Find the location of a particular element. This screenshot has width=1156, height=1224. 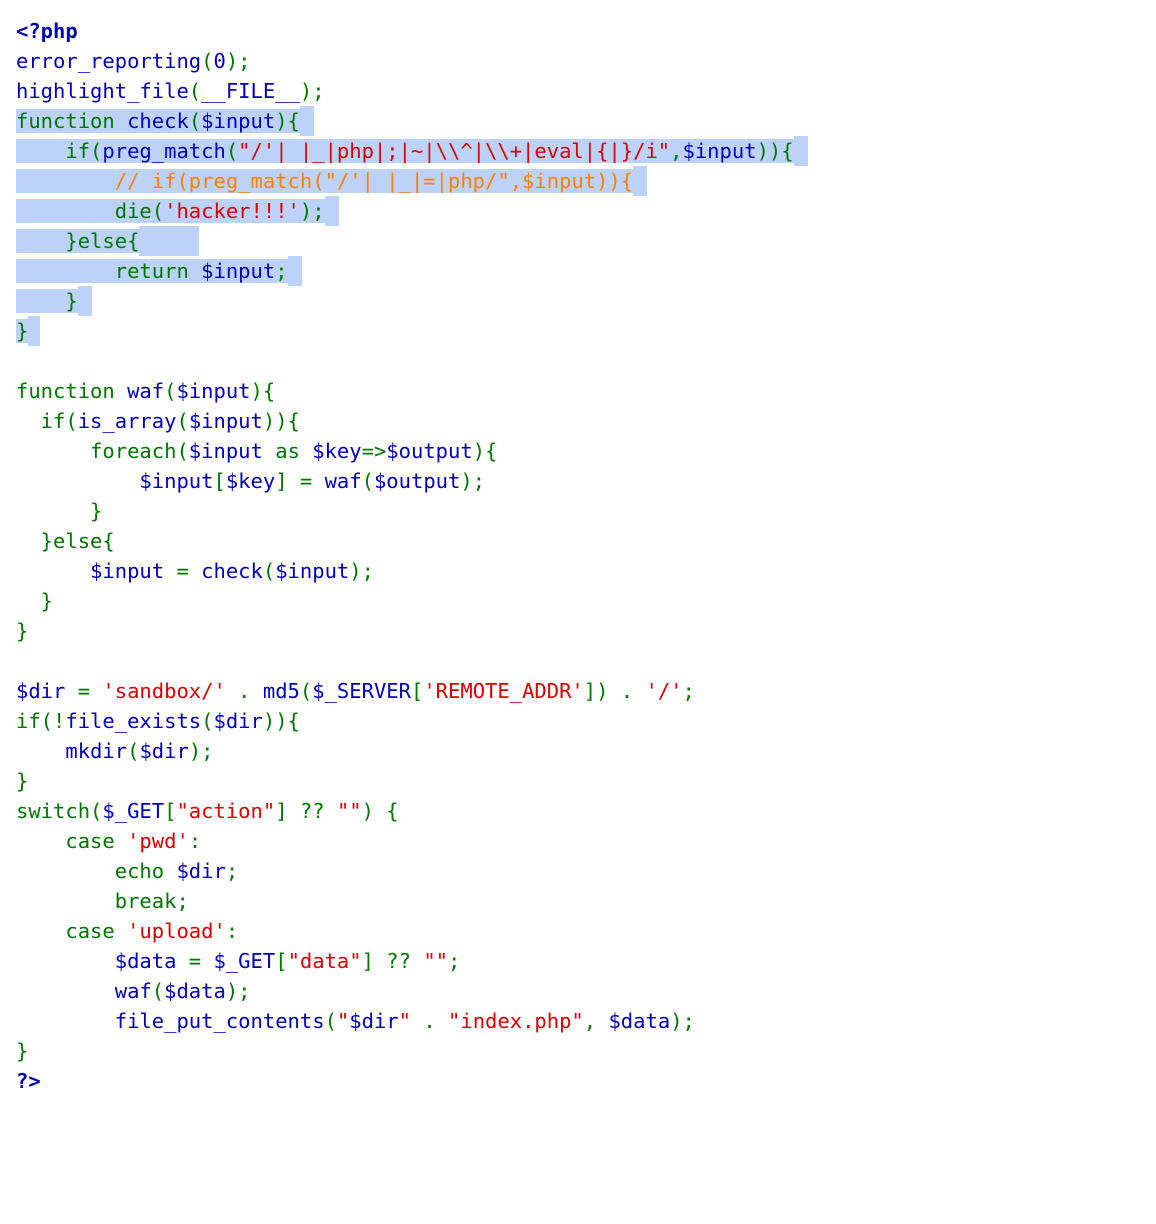

token-string: 'sandbox/' is located at coordinates (164, 691).